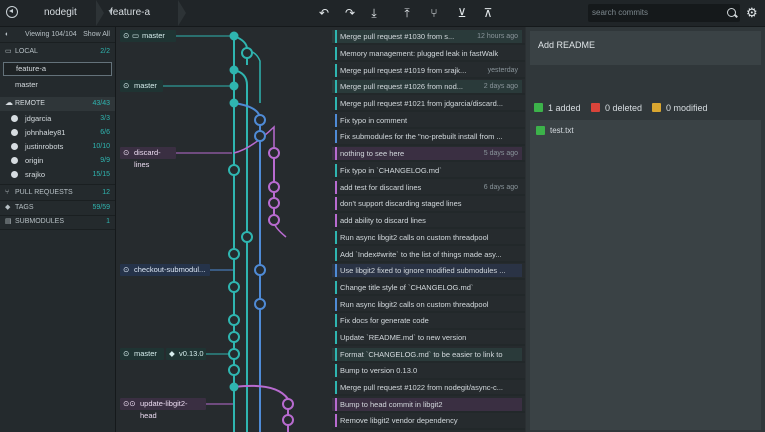 The height and width of the screenshot is (432, 765). I want to click on remote-item: justinrobots 10/10, so click(57, 147).